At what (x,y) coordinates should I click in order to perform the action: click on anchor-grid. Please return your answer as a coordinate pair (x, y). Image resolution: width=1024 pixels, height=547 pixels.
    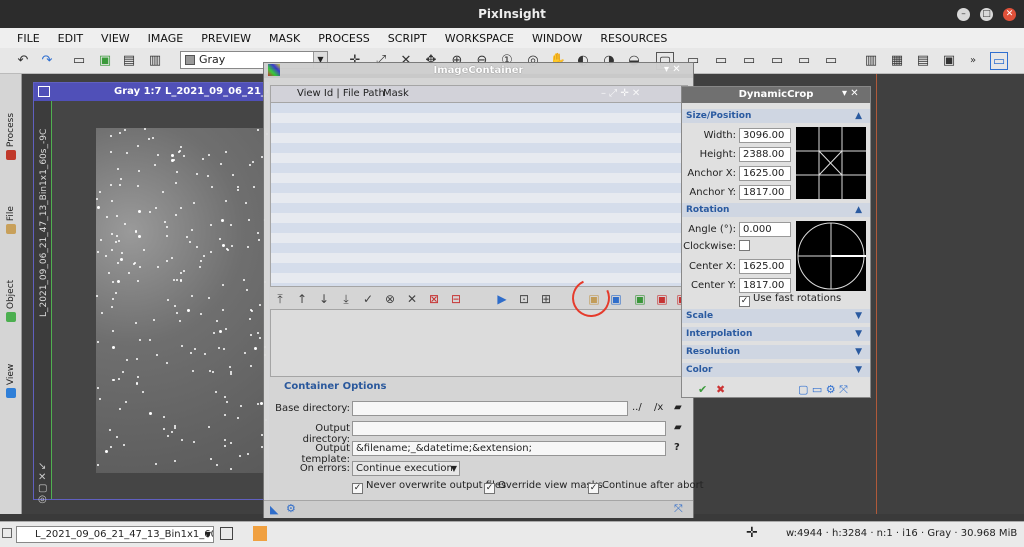
    Looking at the image, I should click on (831, 163).